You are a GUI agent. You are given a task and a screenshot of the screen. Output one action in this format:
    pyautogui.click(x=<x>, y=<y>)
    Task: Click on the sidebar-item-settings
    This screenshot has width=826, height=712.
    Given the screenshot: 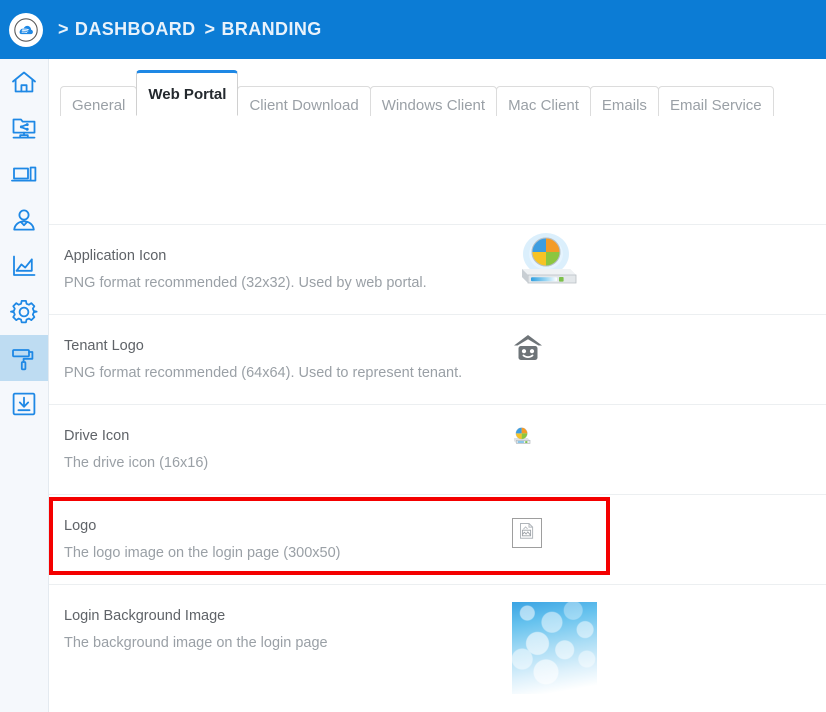 What is the action you would take?
    pyautogui.click(x=24, y=312)
    